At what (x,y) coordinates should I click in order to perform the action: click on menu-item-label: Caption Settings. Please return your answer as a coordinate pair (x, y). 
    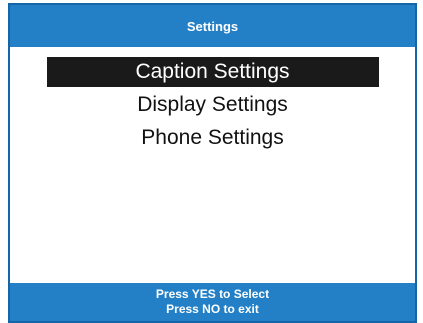
    Looking at the image, I should click on (212, 71).